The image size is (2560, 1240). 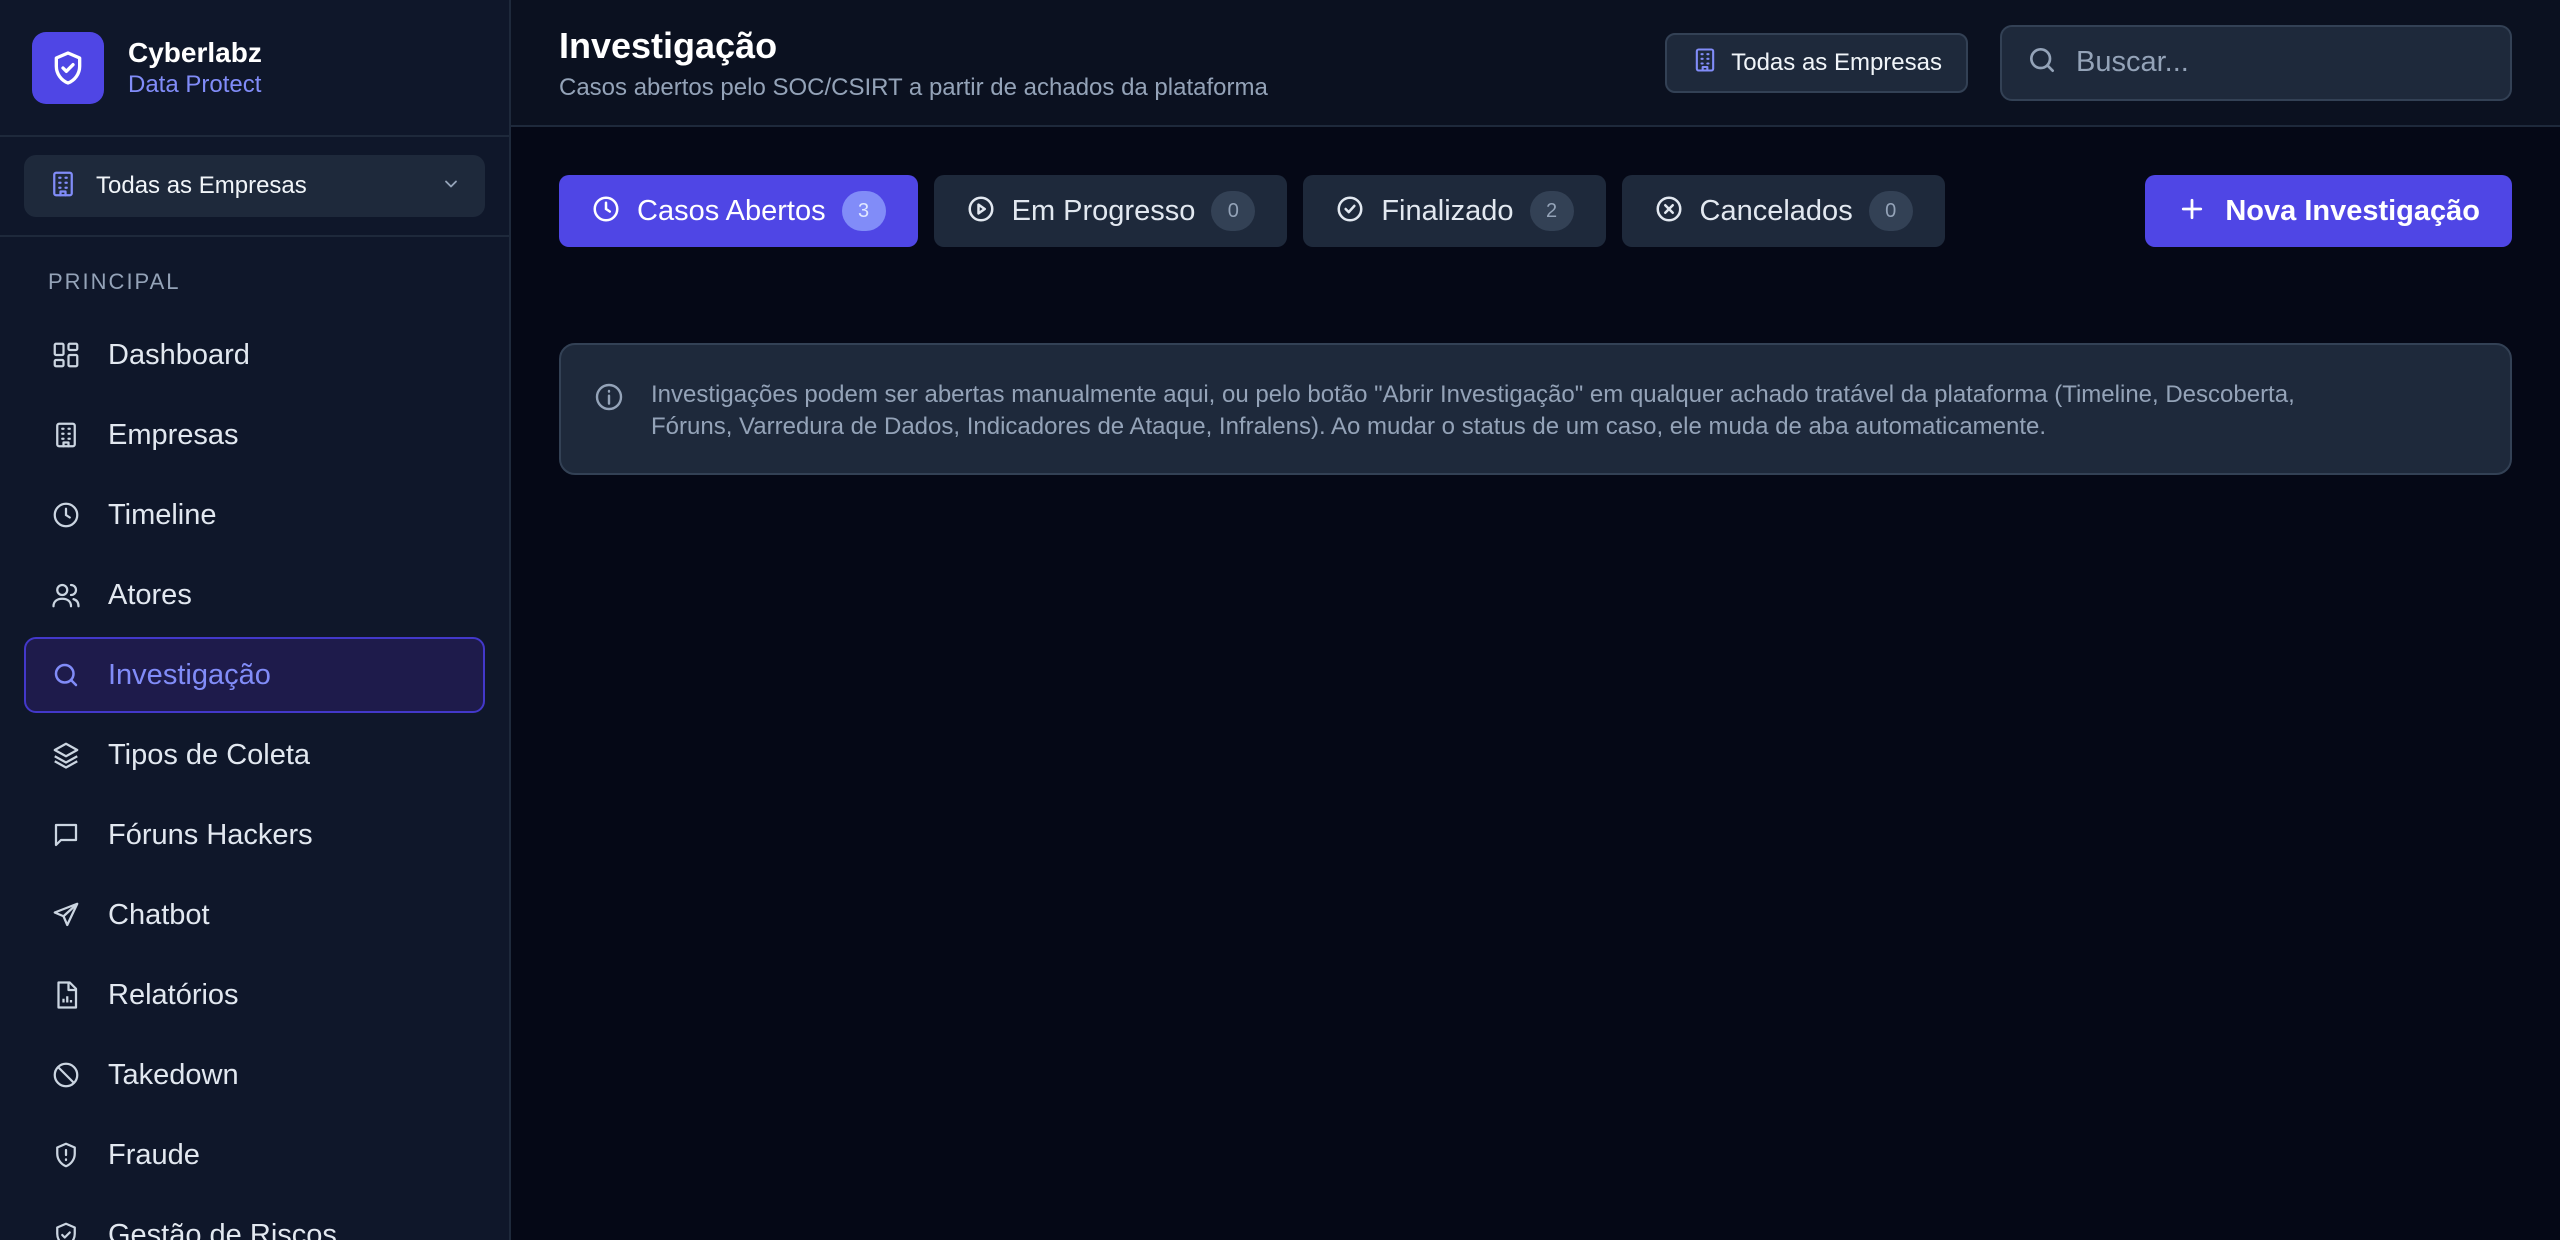 I want to click on brand-name: Cyberlabz, so click(x=195, y=52).